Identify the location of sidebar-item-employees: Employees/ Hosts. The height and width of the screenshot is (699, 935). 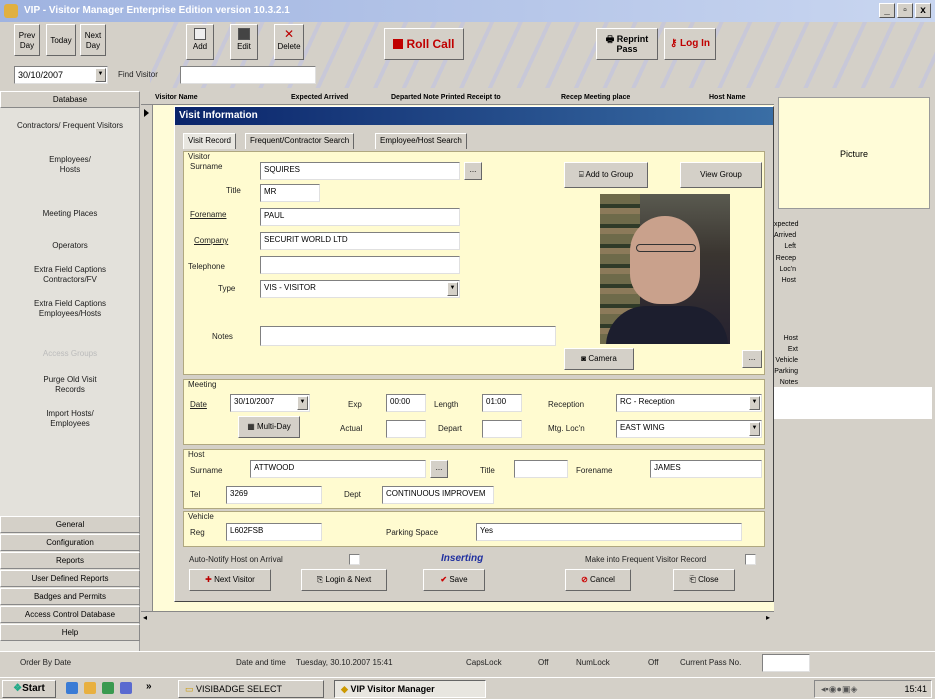
(70, 165).